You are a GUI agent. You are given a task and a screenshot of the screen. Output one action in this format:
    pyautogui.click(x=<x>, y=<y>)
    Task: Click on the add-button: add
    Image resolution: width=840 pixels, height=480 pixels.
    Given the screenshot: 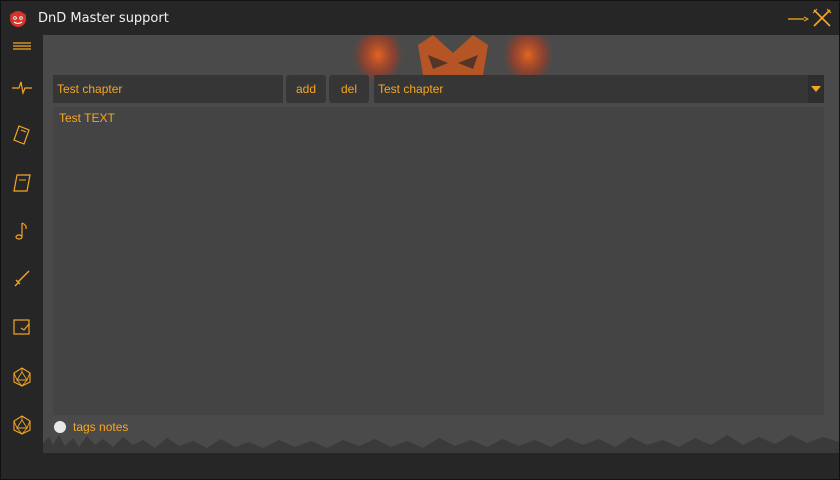 What is the action you would take?
    pyautogui.click(x=306, y=89)
    